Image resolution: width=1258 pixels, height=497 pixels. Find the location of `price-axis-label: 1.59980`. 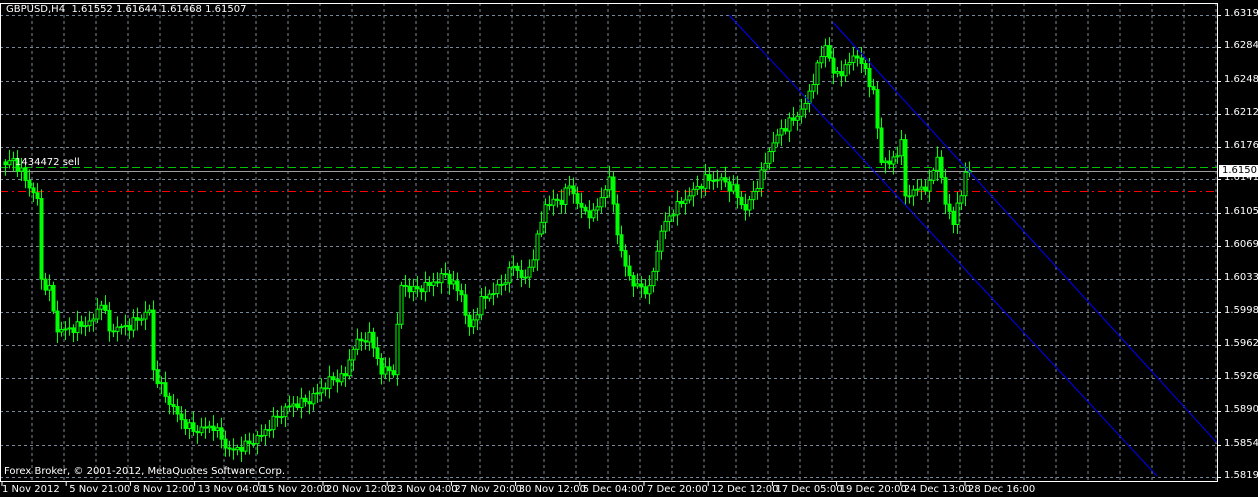

price-axis-label: 1.59980 is located at coordinates (1241, 310).